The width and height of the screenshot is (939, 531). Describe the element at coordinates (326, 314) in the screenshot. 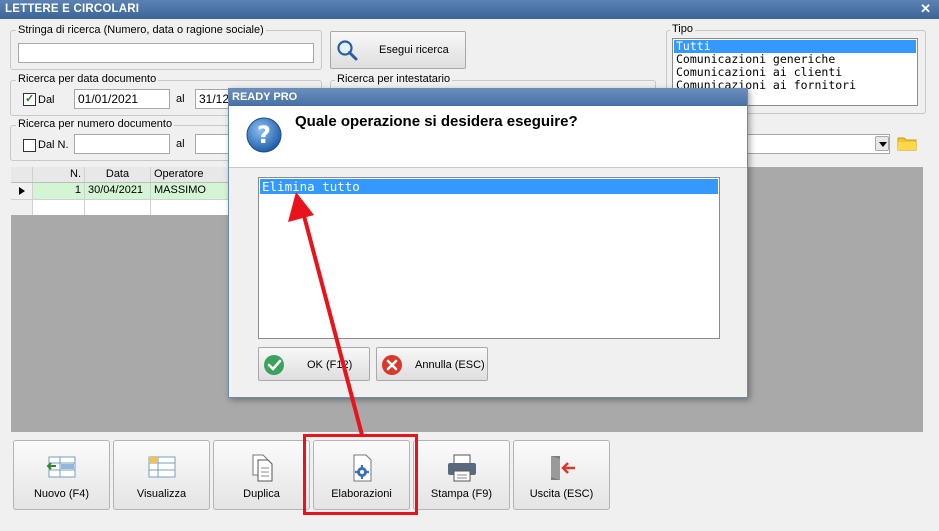

I see `annotation-arrow` at that location.